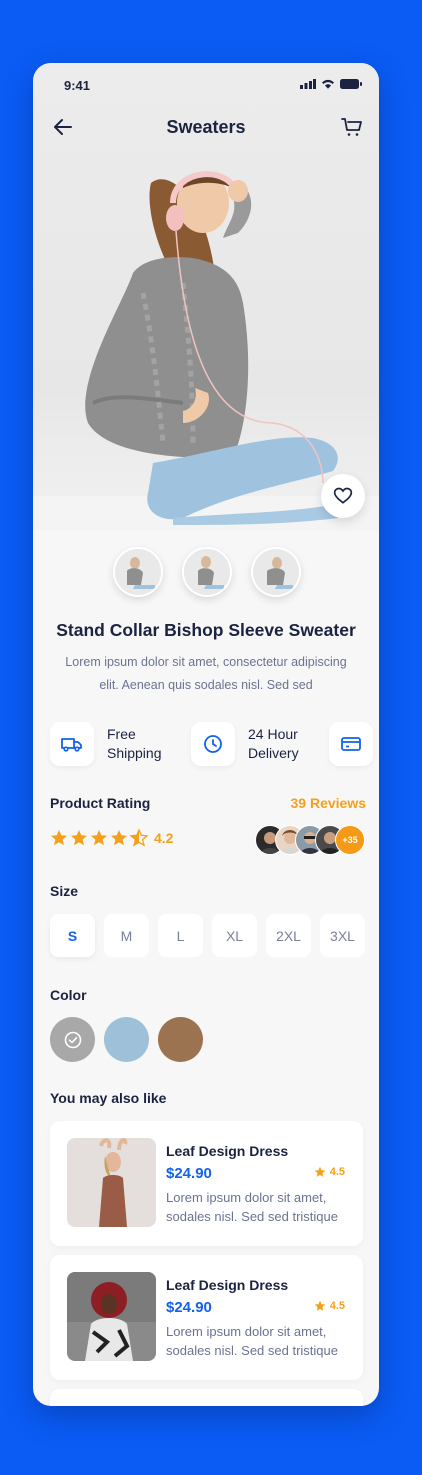  Describe the element at coordinates (288, 935) in the screenshot. I see `size-option-2xl: 2XL` at that location.